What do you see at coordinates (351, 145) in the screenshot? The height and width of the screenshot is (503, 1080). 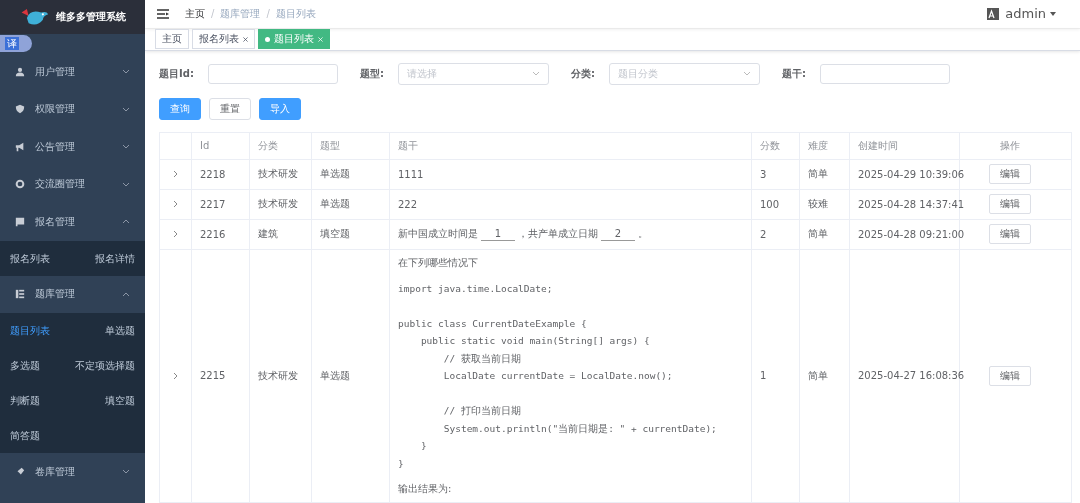 I see `column-header: 题型` at bounding box center [351, 145].